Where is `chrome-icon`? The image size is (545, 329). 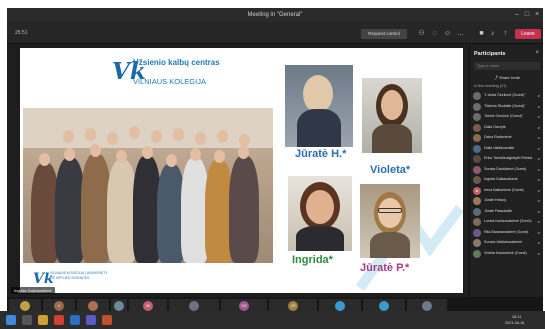 chrome-icon is located at coordinates (59, 320).